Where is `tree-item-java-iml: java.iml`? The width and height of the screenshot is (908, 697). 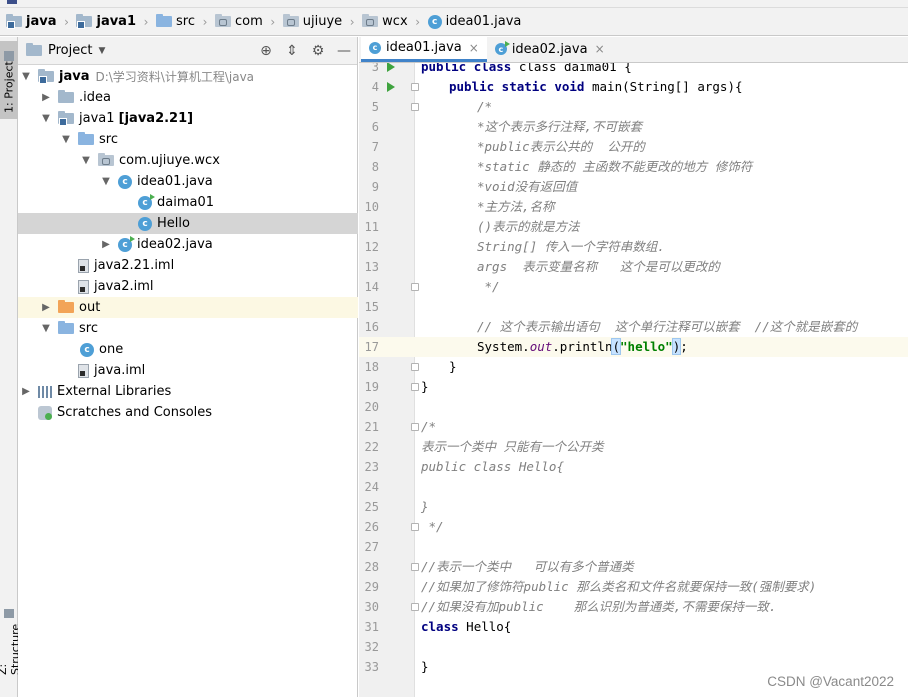
tree-item-java-iml: java.iml is located at coordinates (188, 370).